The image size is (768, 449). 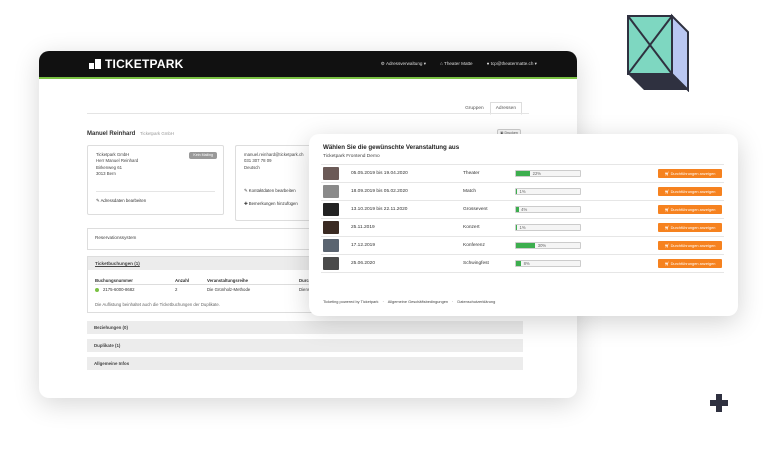 I want to click on capacity-progress-bar: 22%, so click(x=548, y=173).